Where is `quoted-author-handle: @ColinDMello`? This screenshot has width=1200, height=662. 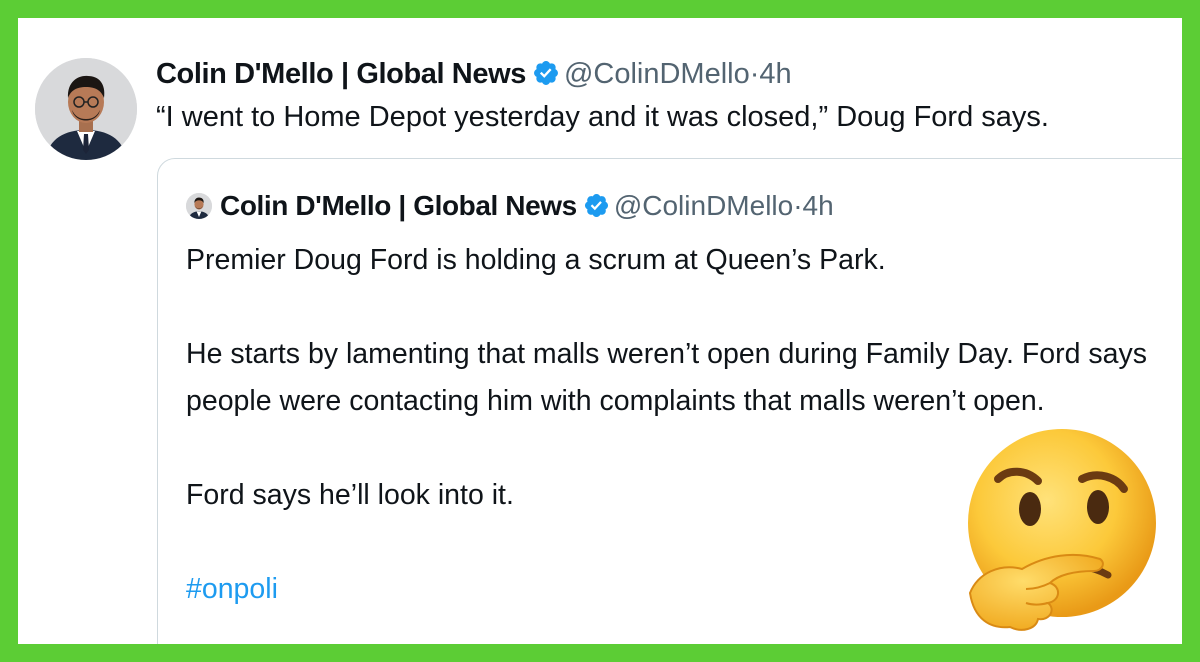 quoted-author-handle: @ColinDMello is located at coordinates (703, 205).